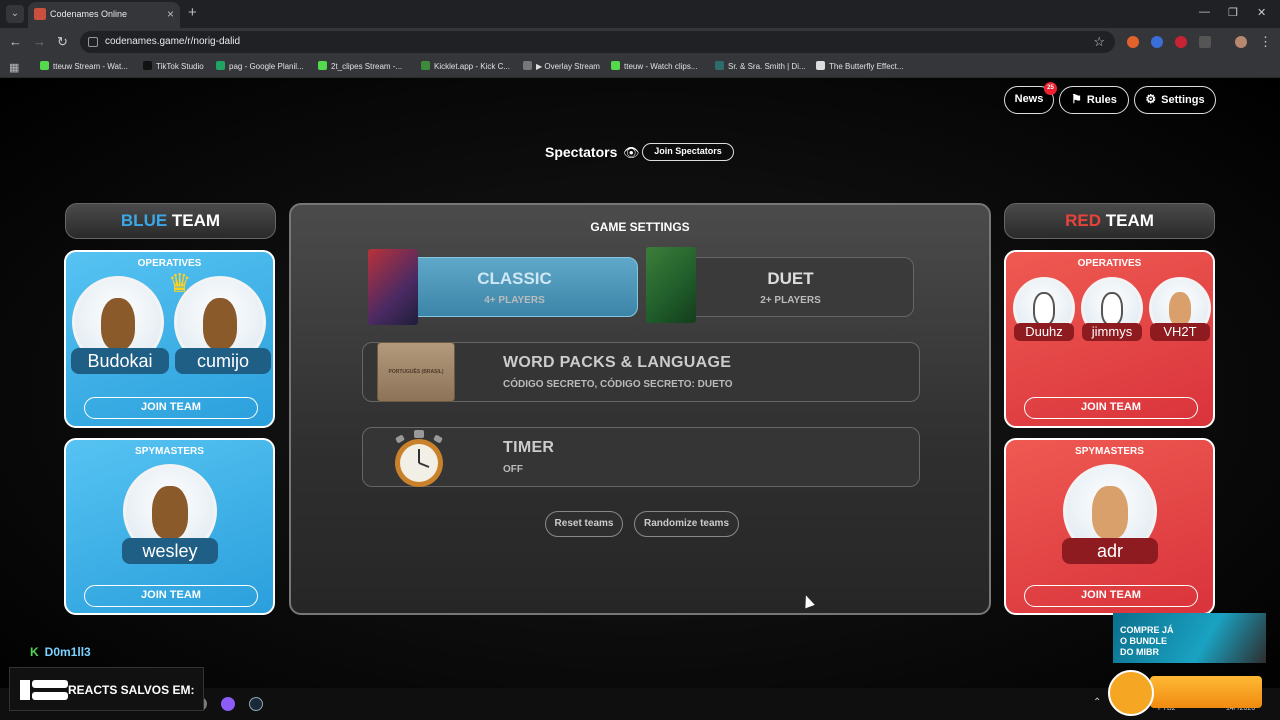  What do you see at coordinates (513, 469) in the screenshot?
I see `timer-value: OFF` at bounding box center [513, 469].